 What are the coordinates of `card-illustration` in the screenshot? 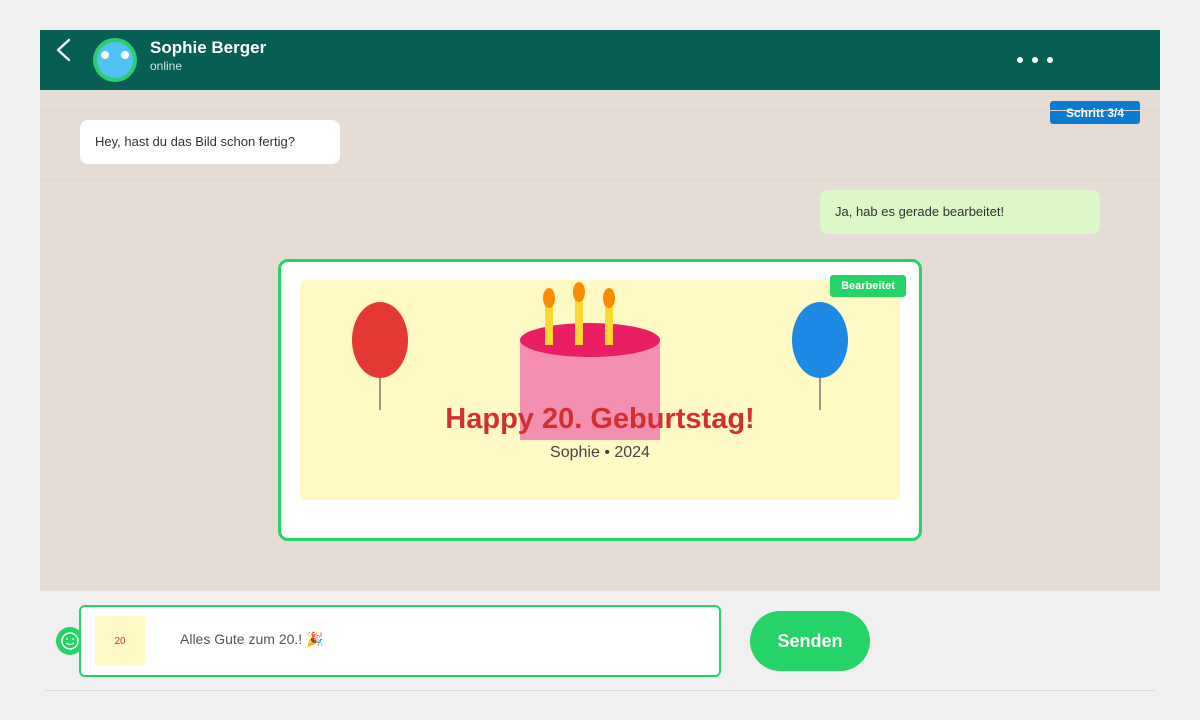 It's located at (600, 361).